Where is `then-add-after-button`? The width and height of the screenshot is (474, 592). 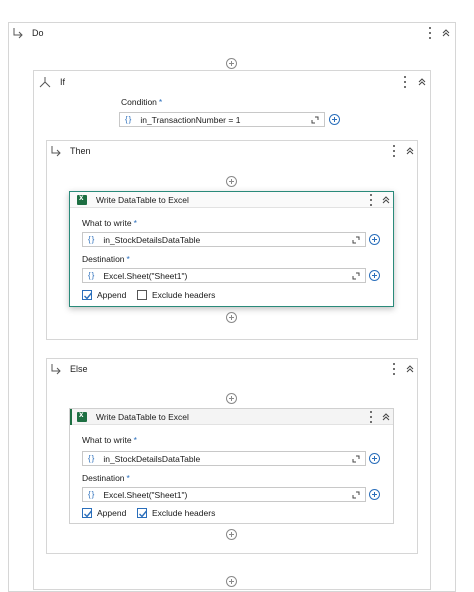
then-add-after-button is located at coordinates (231, 317).